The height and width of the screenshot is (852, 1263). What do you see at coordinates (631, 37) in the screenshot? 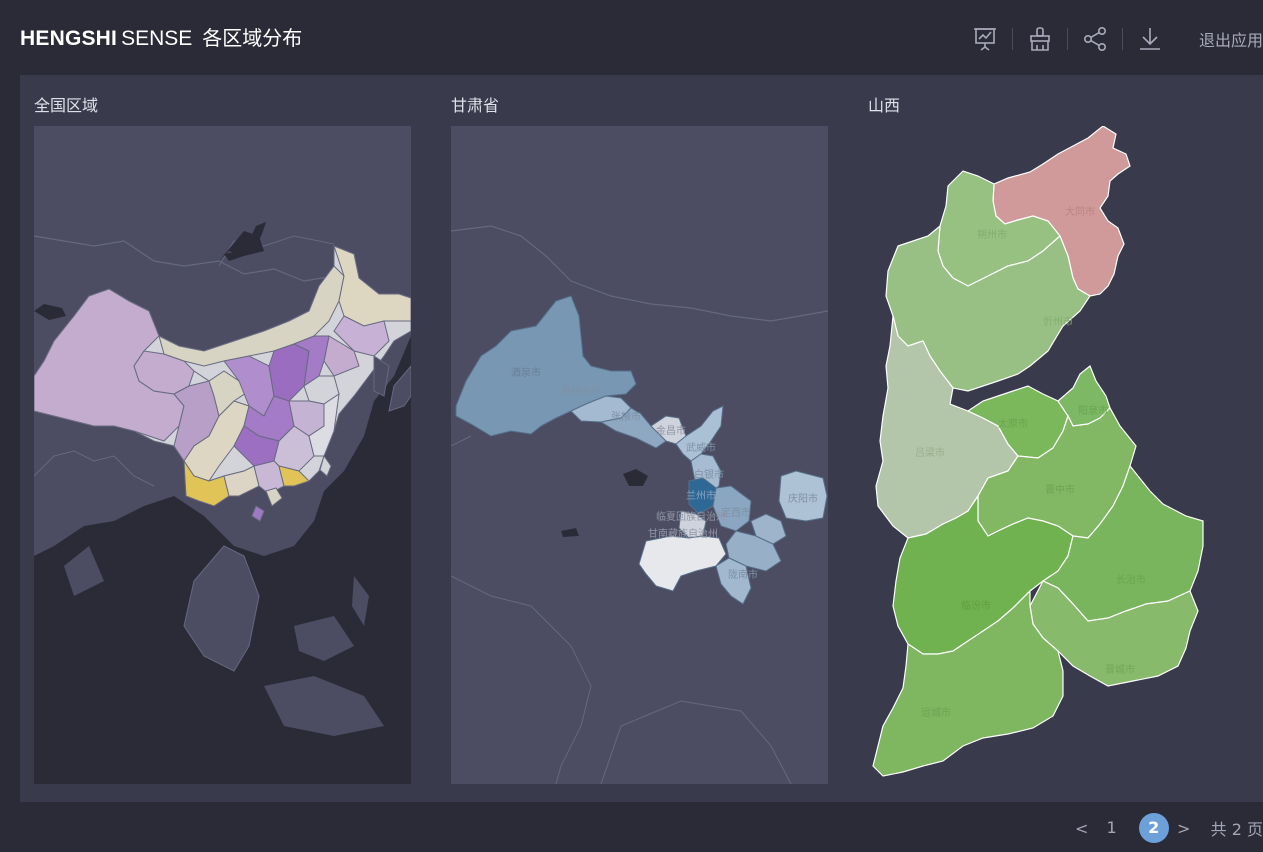
I see `app-header: HENGSHI SENSE 各区域分布 退出应用` at bounding box center [631, 37].